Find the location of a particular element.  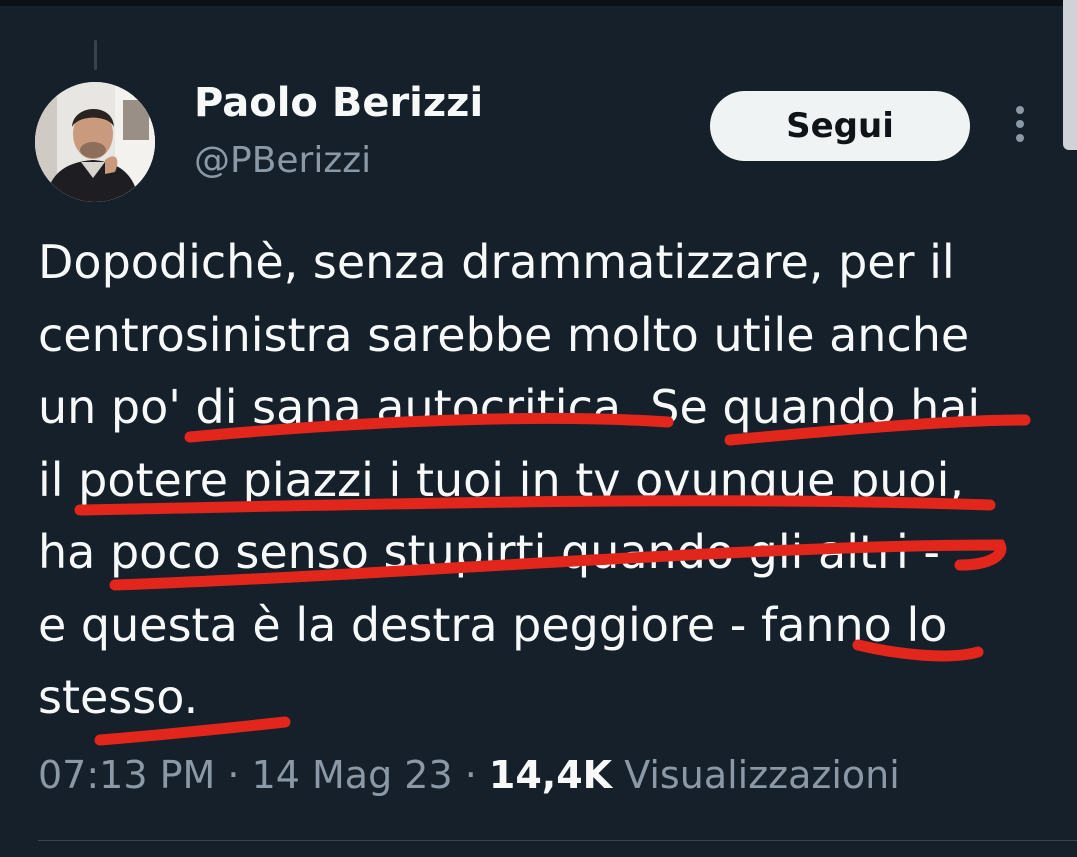

views-count: 14,4K is located at coordinates (550, 775).